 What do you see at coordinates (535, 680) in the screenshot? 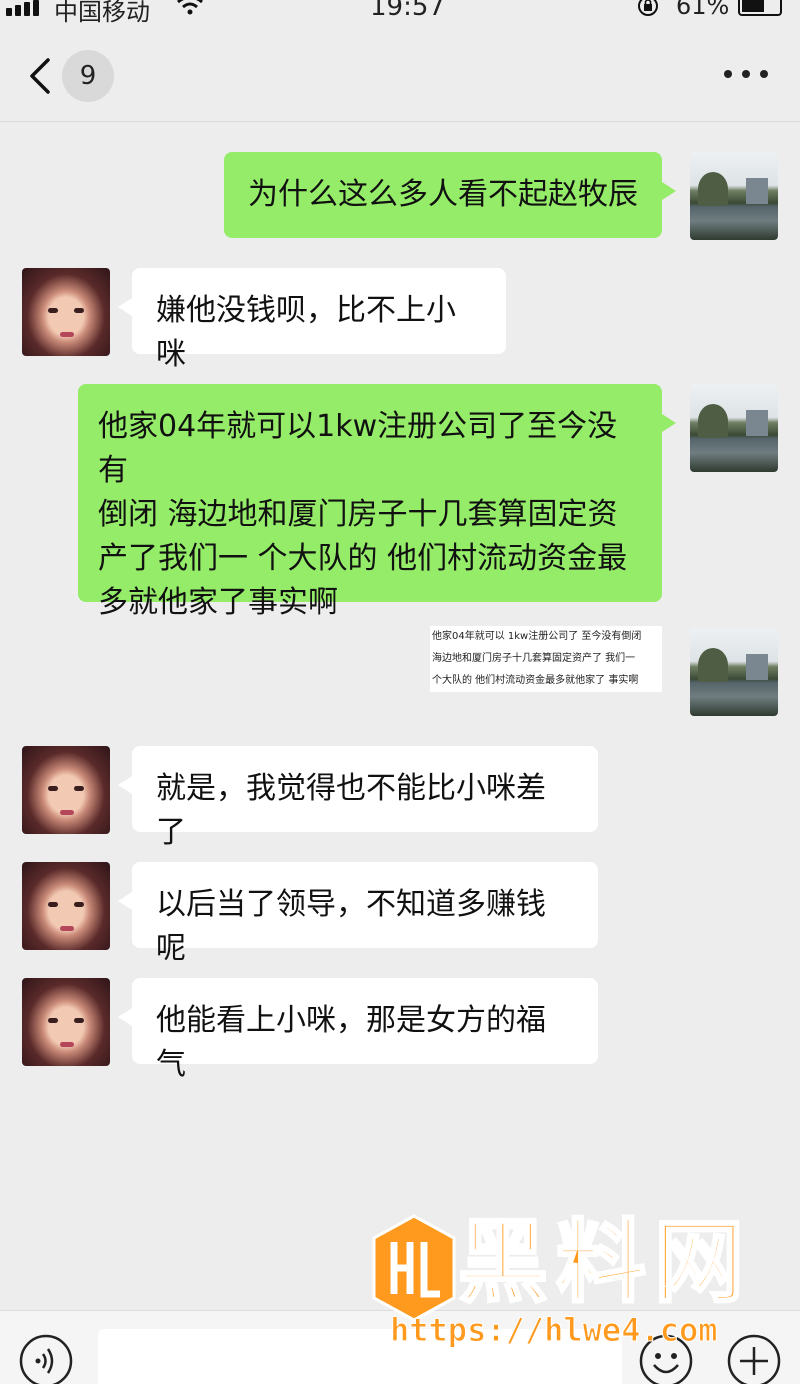
I see `image-text-line: 个大队的 他们村流动资金最多就他家了 事实啊` at bounding box center [535, 680].